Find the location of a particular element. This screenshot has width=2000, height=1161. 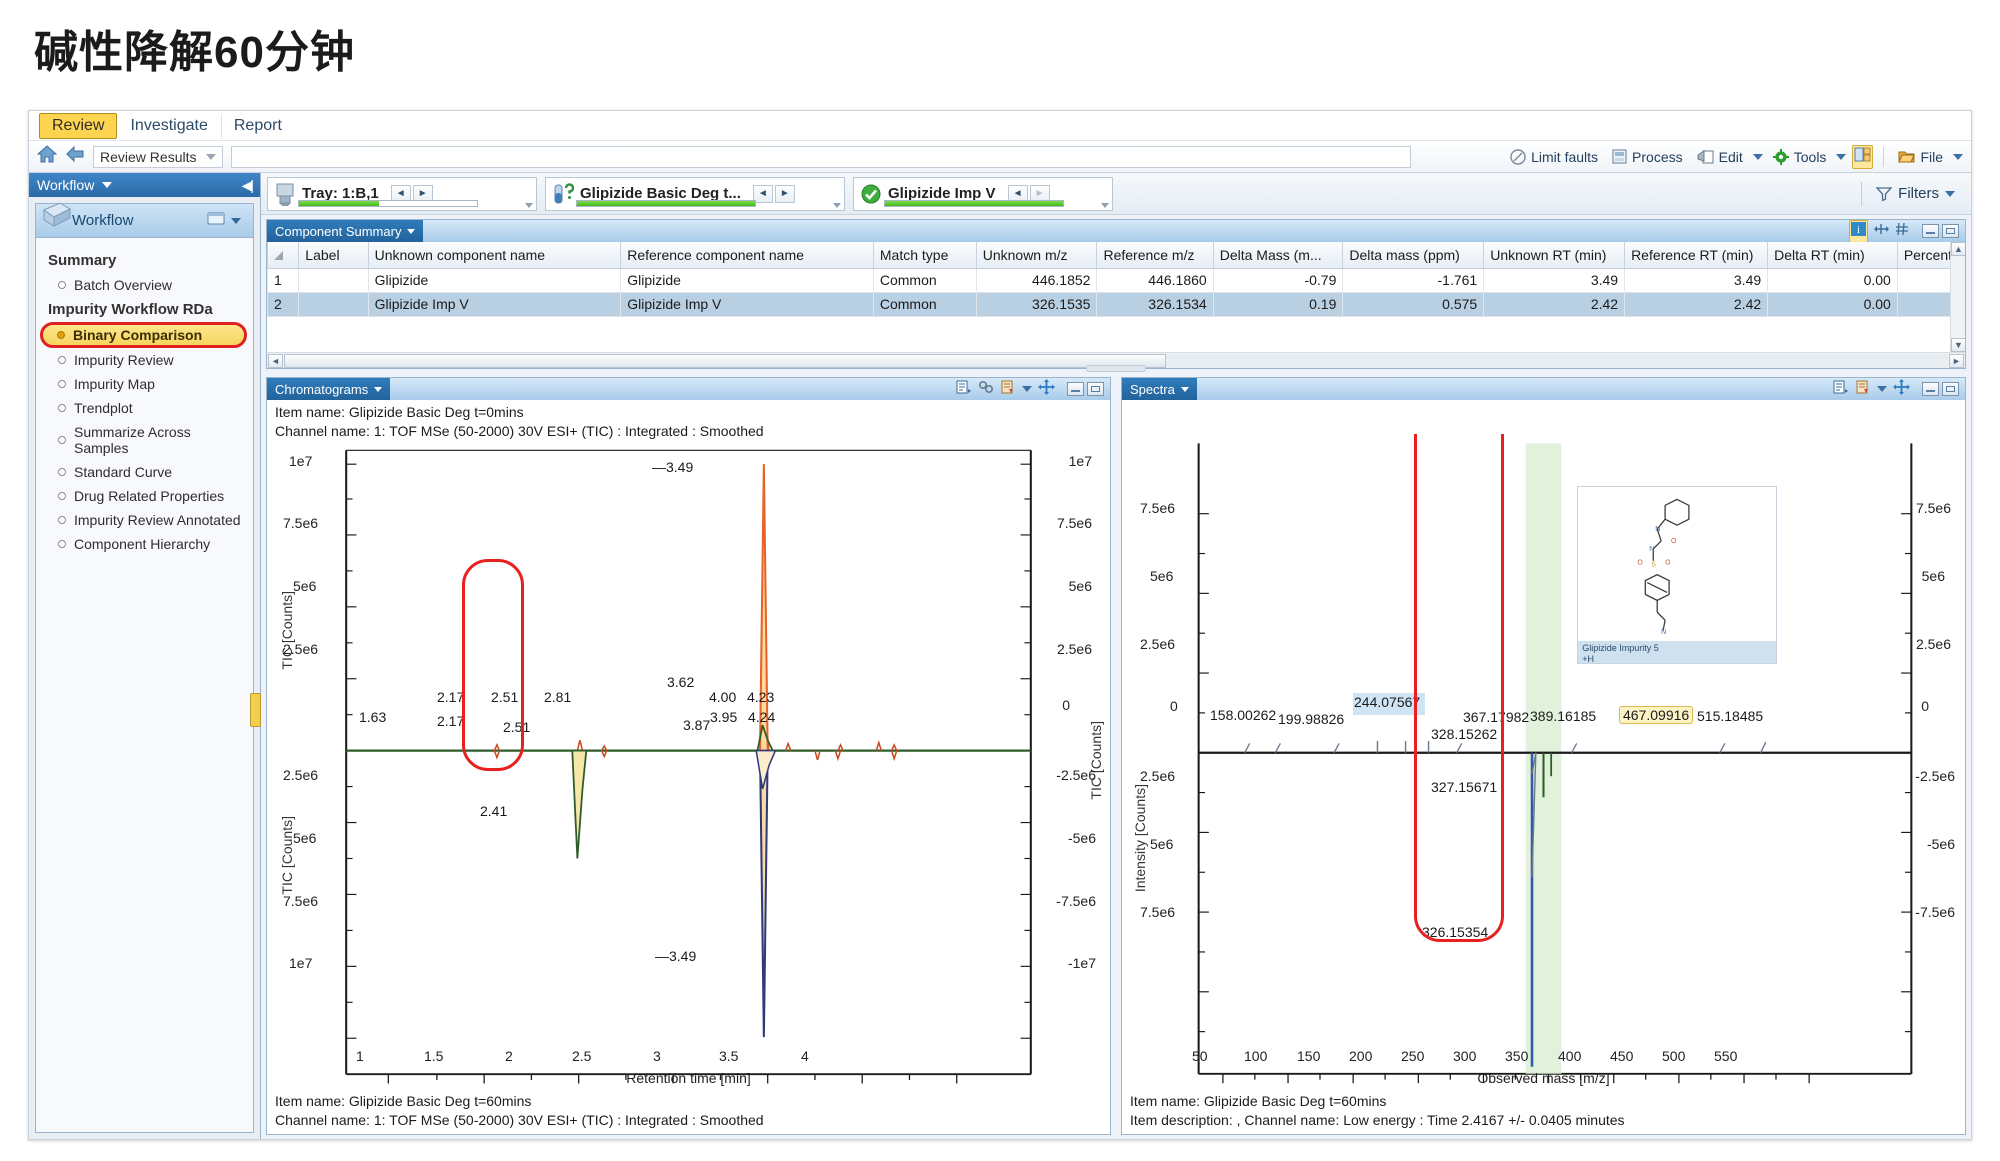

spectra-window-buttons is located at coordinates (1940, 389).